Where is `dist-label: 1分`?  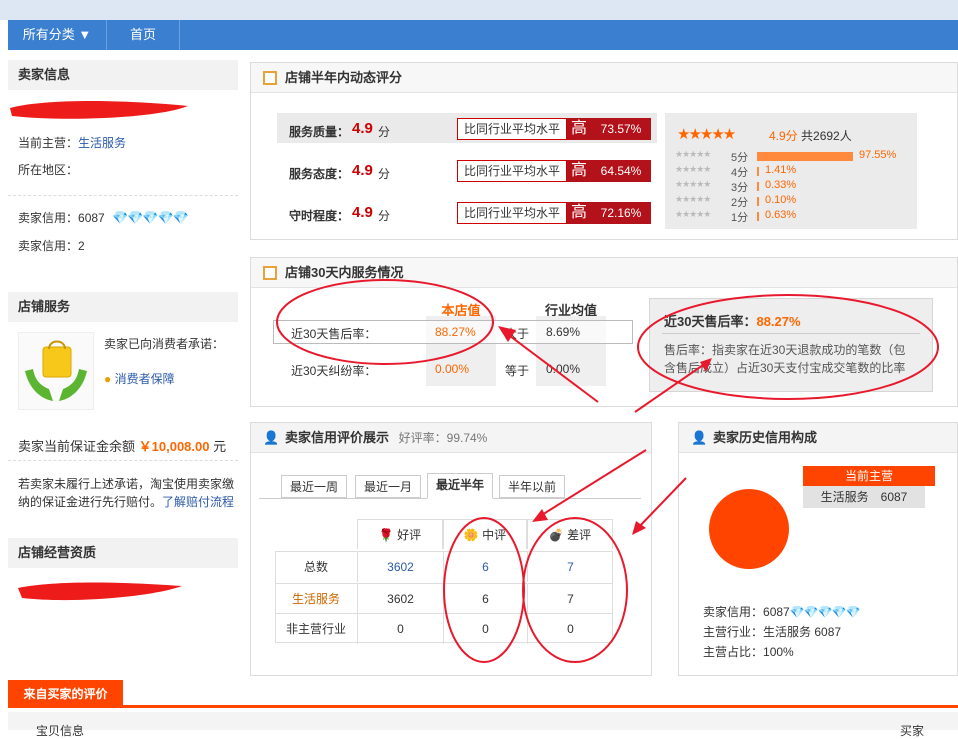
dist-label: 1分 is located at coordinates (740, 218).